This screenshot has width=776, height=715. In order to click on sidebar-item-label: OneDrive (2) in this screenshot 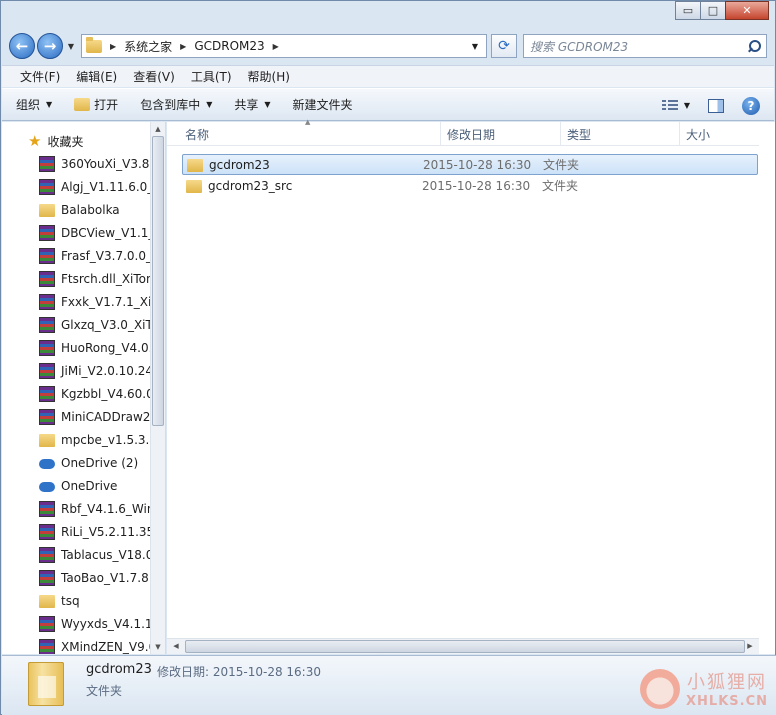, I will do `click(100, 462)`.